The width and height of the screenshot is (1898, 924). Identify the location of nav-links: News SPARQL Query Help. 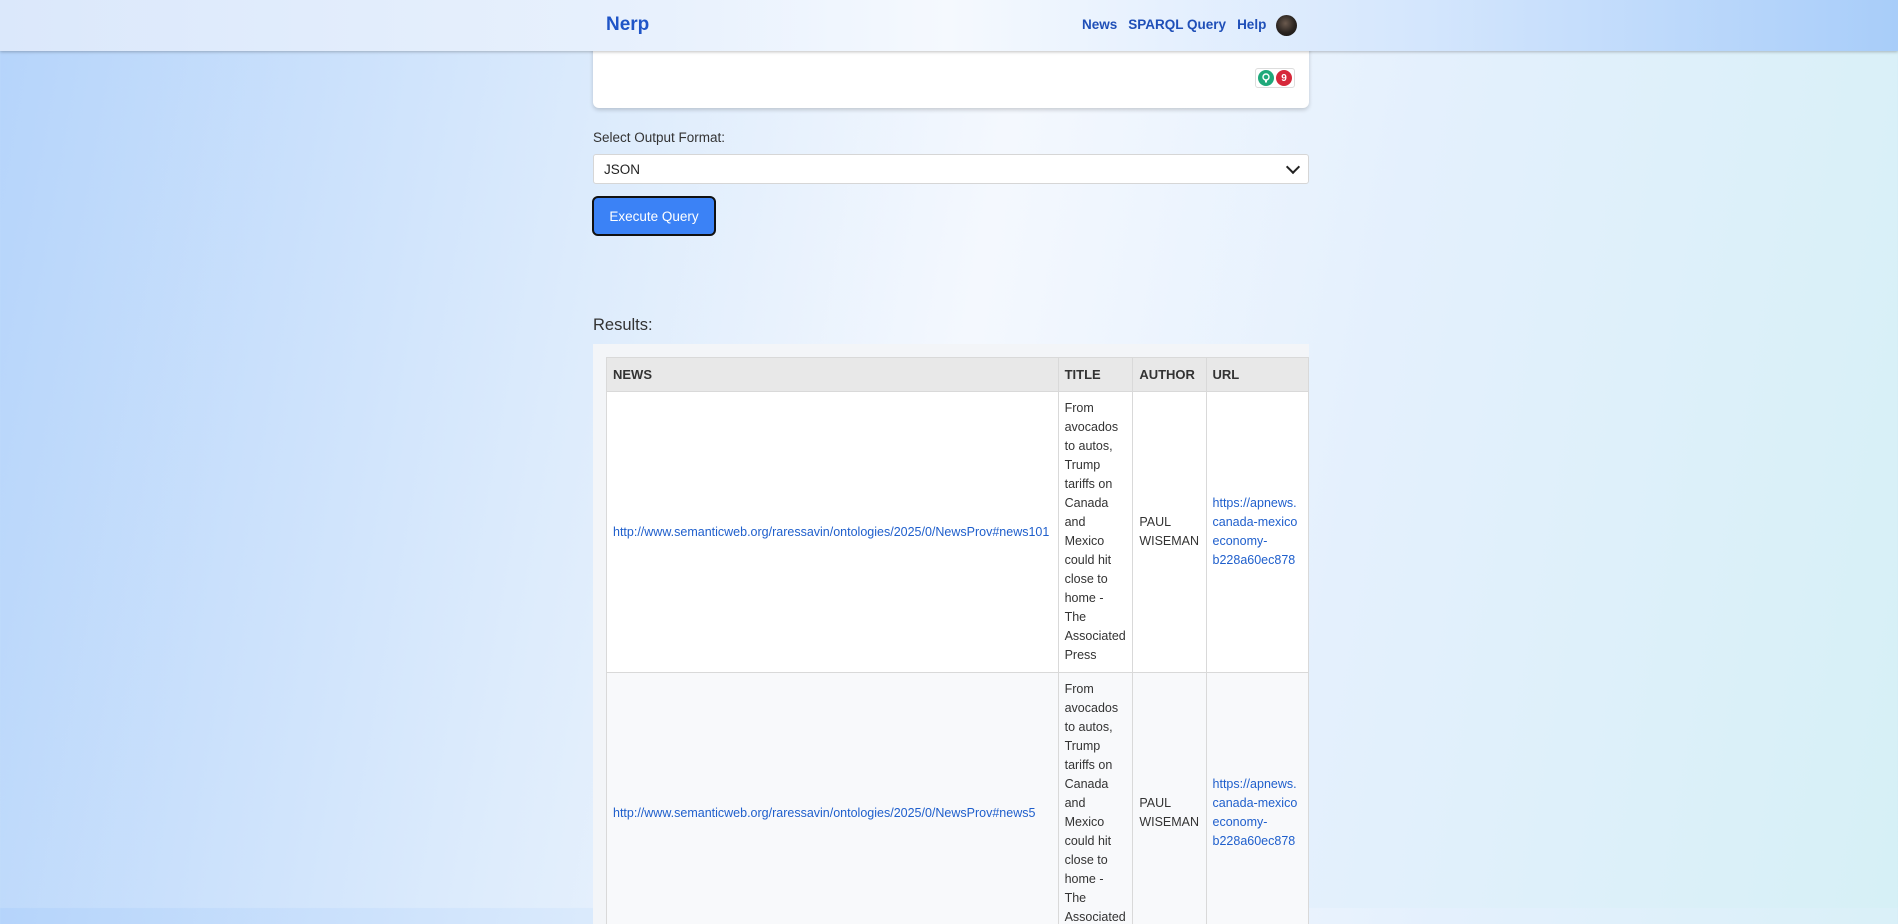
(1179, 24).